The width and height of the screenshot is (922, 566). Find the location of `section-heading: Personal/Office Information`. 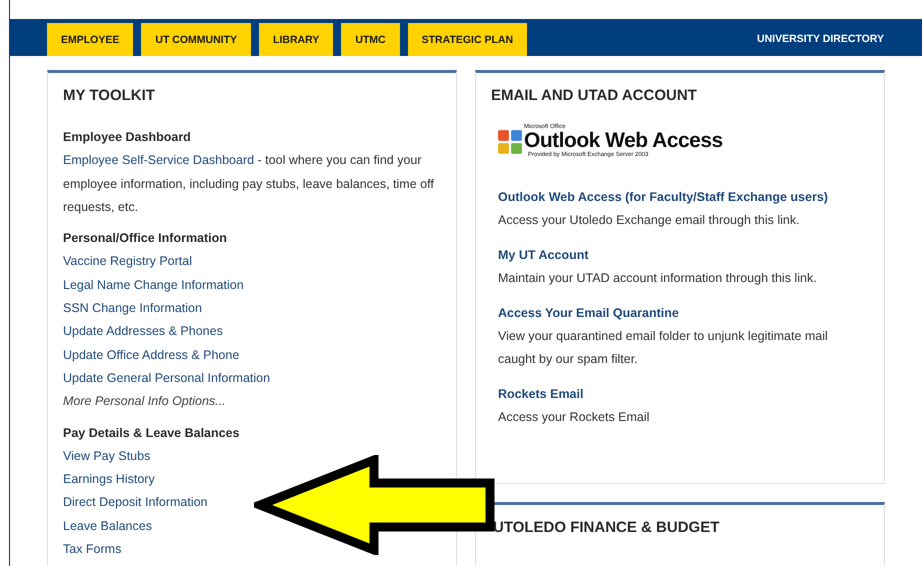

section-heading: Personal/Office Information is located at coordinates (145, 239).